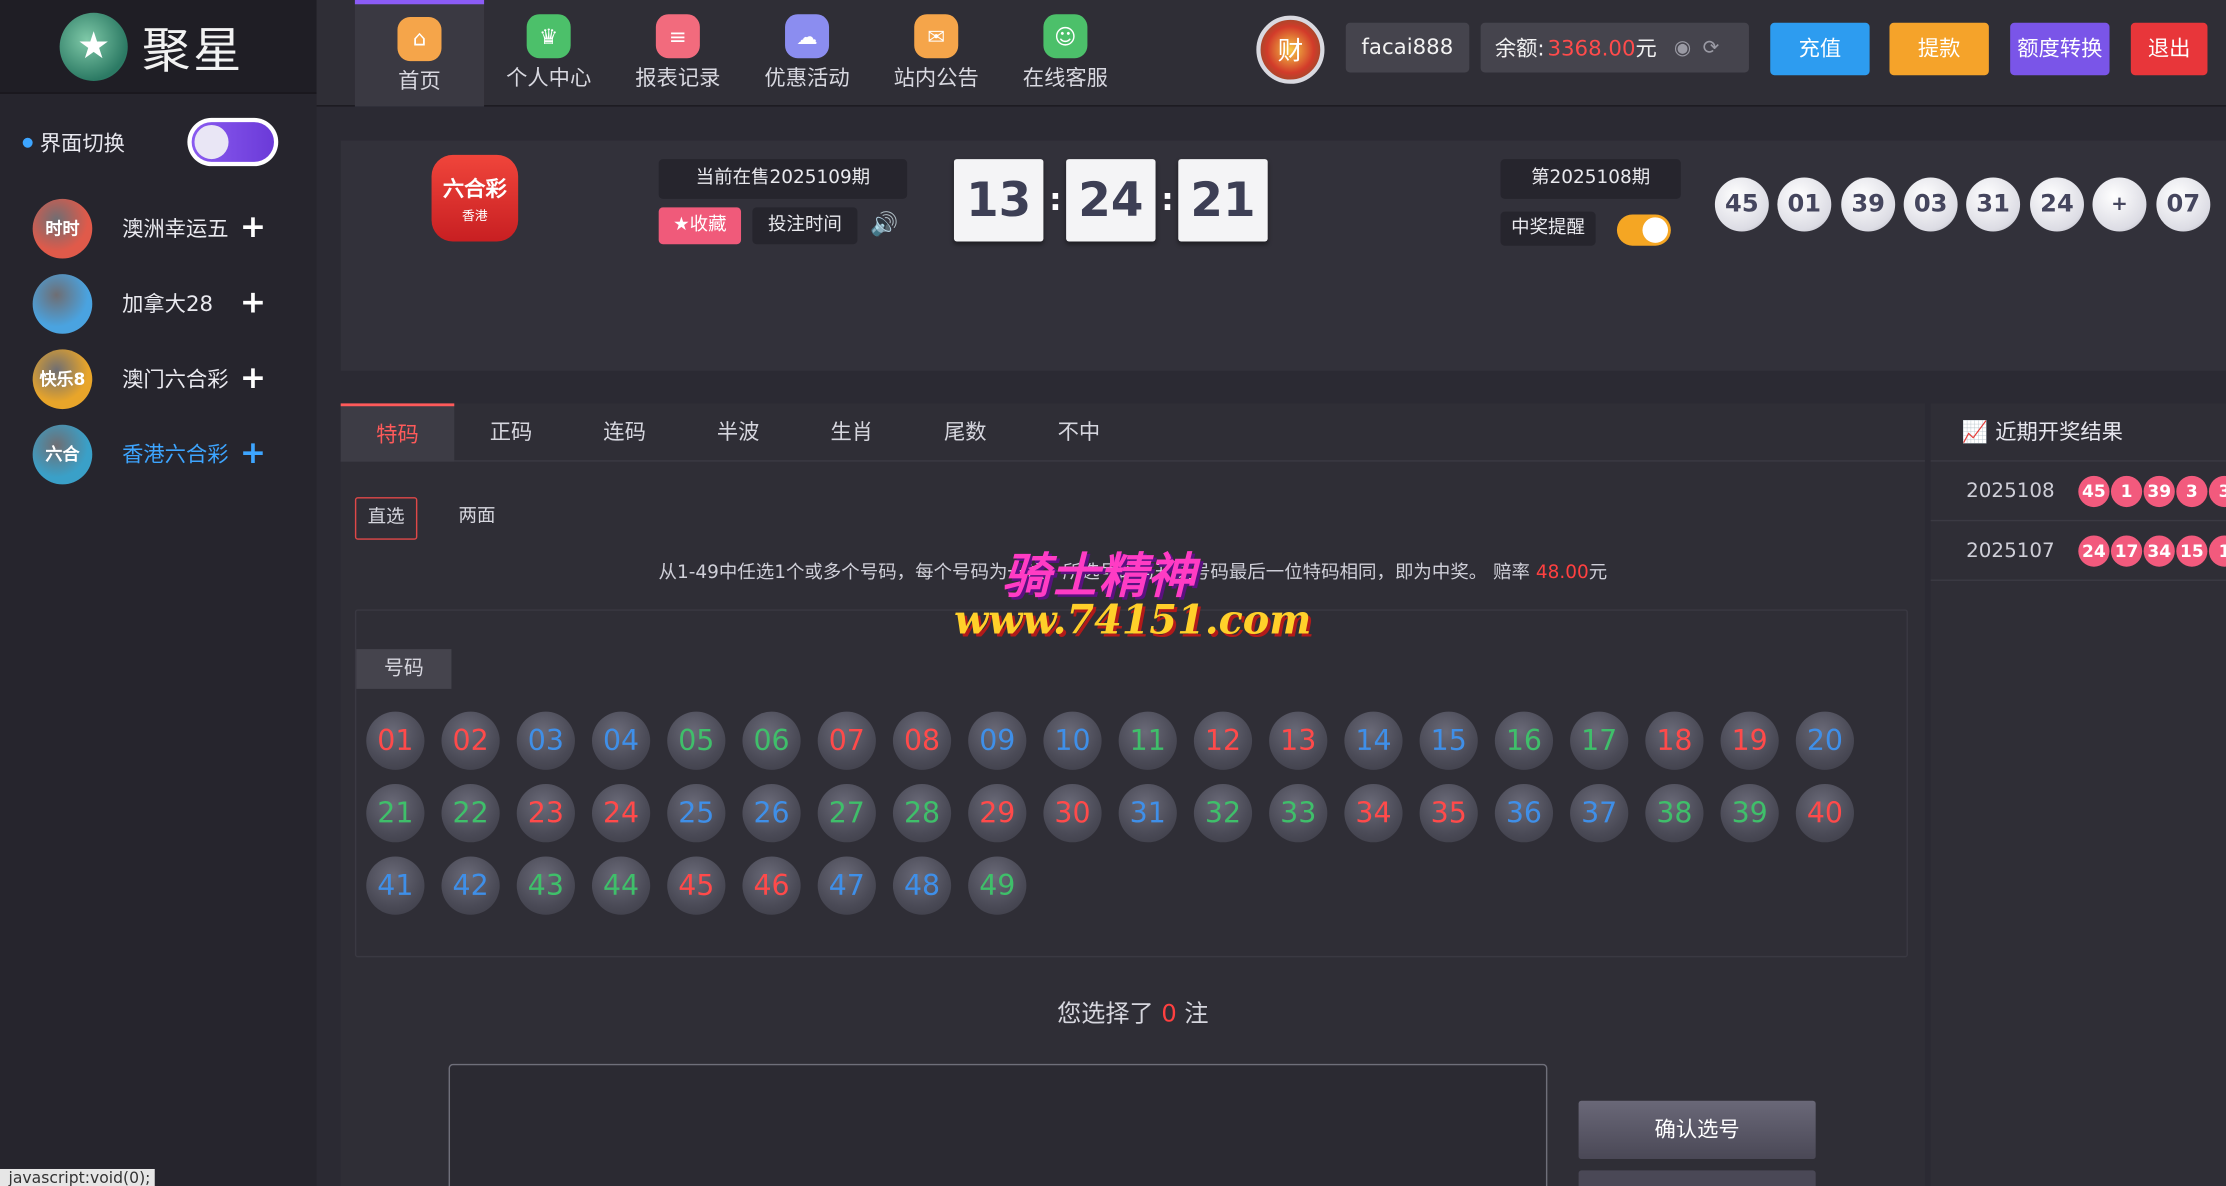  What do you see at coordinates (966, 432) in the screenshot?
I see `tab: 尾数` at bounding box center [966, 432].